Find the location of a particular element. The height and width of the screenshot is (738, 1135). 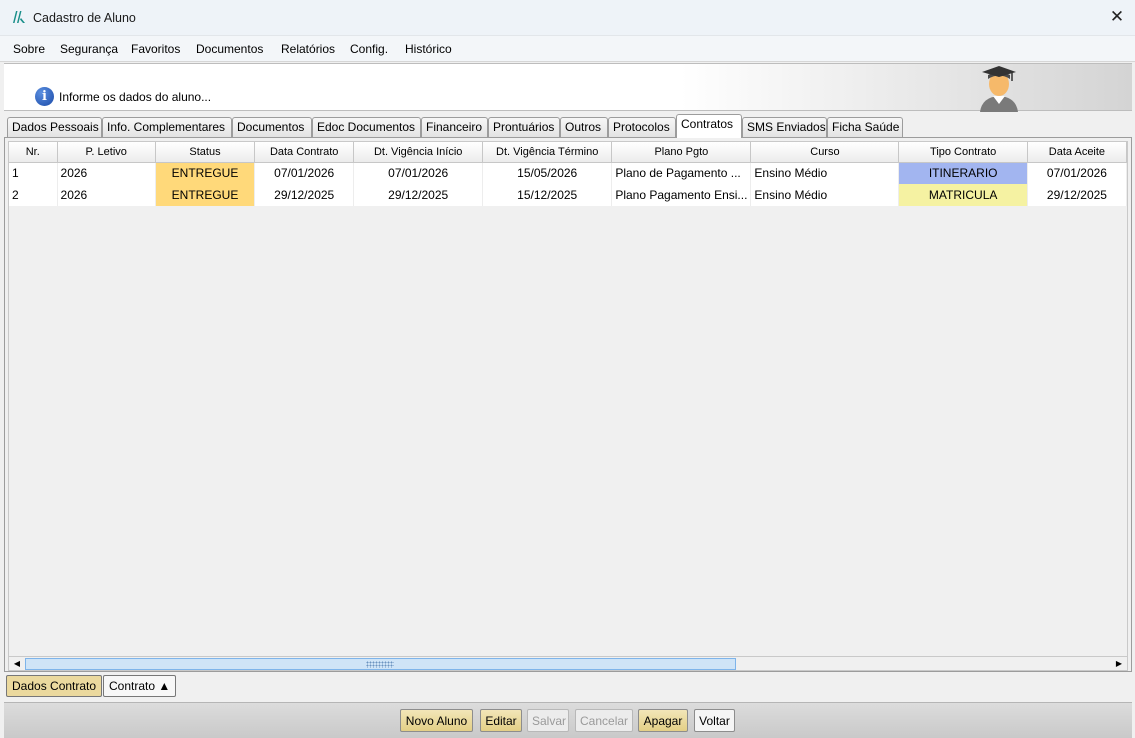

column-header: P. Letivo is located at coordinates (106, 152).